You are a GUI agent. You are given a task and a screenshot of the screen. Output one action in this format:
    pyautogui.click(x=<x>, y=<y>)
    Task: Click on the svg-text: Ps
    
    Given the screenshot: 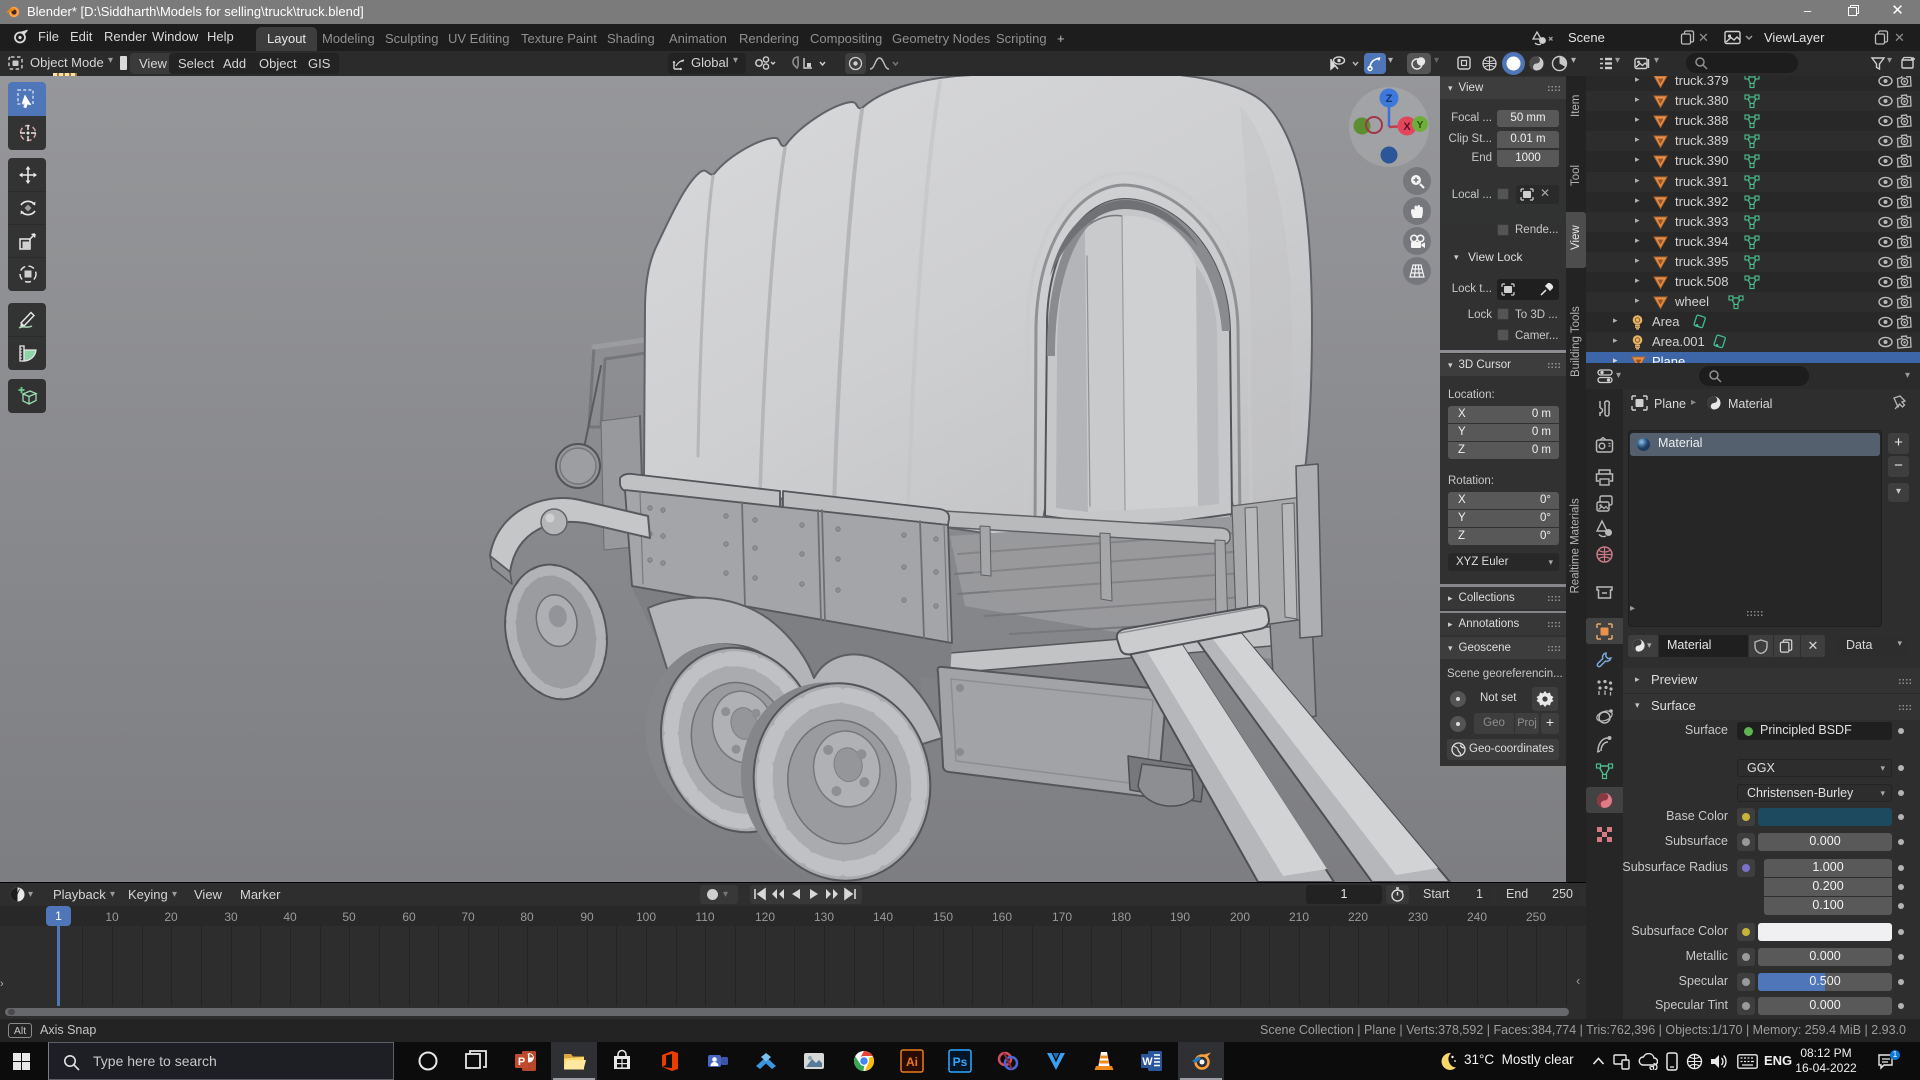 What is the action you would take?
    pyautogui.click(x=960, y=1062)
    